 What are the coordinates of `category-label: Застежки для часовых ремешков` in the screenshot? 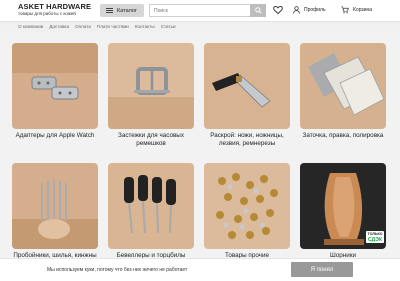 It's located at (151, 139).